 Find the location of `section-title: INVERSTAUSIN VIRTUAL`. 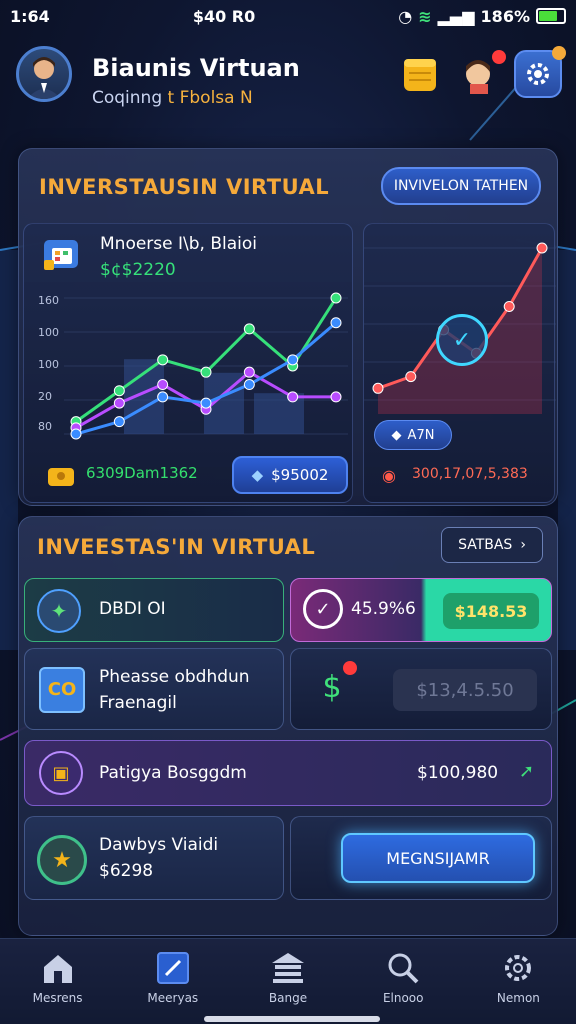

section-title: INVERSTAUSIN VIRTUAL is located at coordinates (184, 187).